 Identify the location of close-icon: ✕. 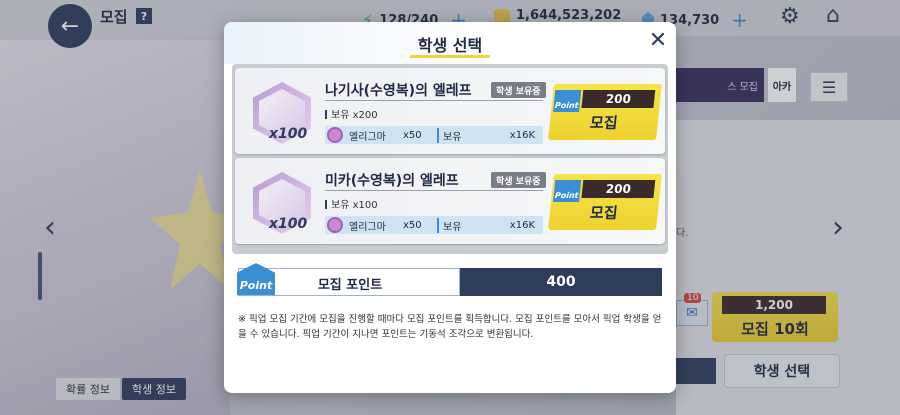
(658, 40).